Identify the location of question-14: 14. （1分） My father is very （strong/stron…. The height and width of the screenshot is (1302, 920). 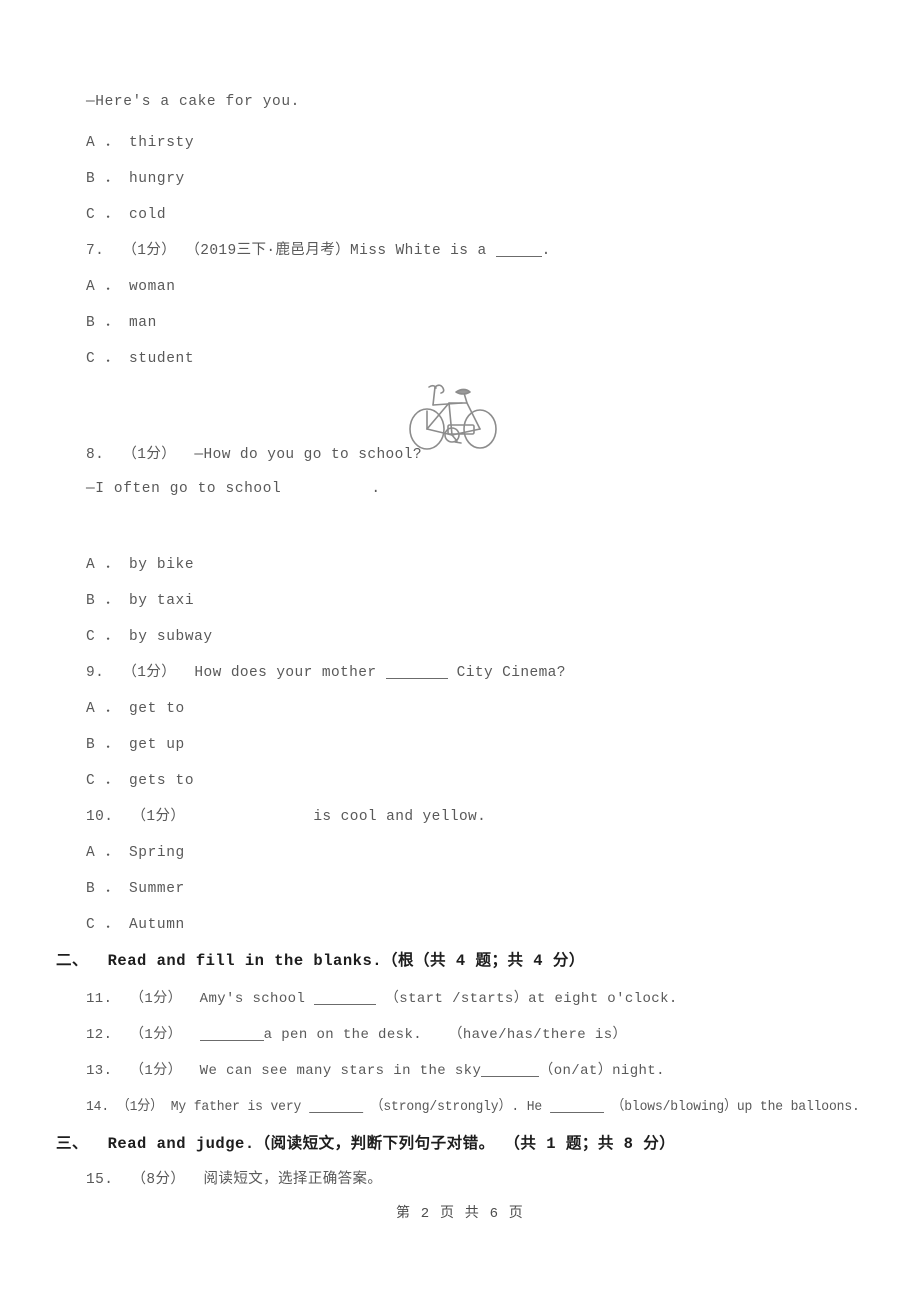
(473, 1105).